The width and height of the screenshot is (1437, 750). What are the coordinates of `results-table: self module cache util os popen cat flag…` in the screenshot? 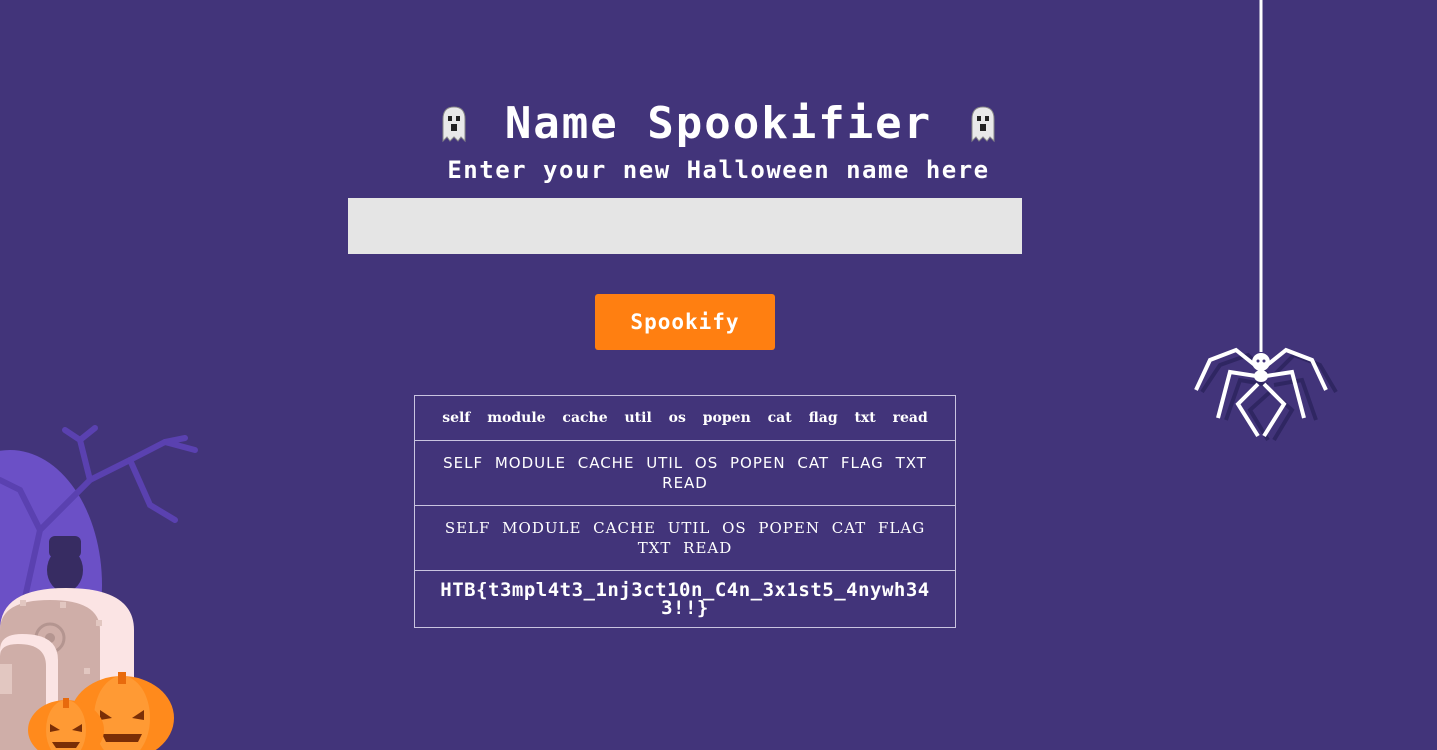 It's located at (685, 511).